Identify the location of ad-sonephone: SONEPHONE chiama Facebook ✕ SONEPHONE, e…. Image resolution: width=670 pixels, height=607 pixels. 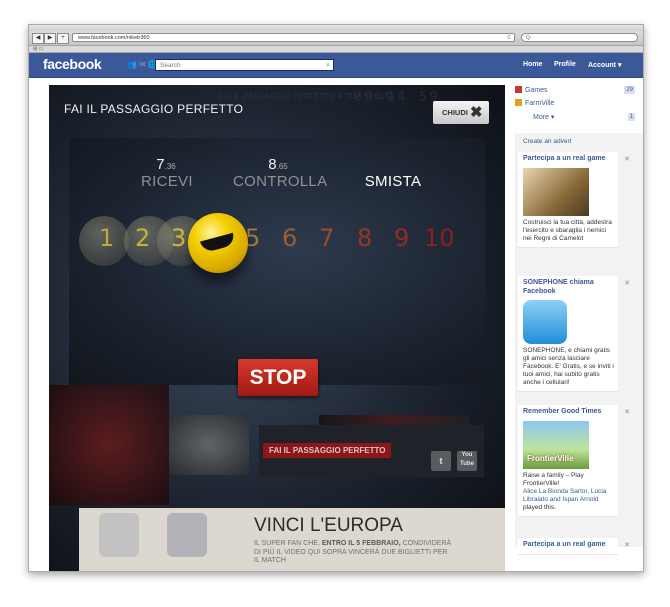
(574, 334).